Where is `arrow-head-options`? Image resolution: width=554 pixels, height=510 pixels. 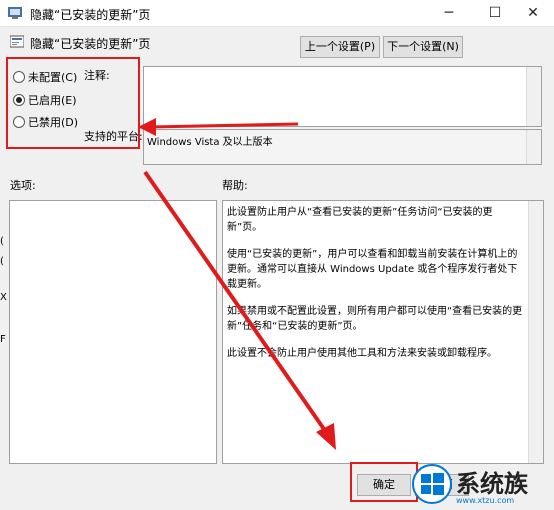
arrow-head-options is located at coordinates (147, 127).